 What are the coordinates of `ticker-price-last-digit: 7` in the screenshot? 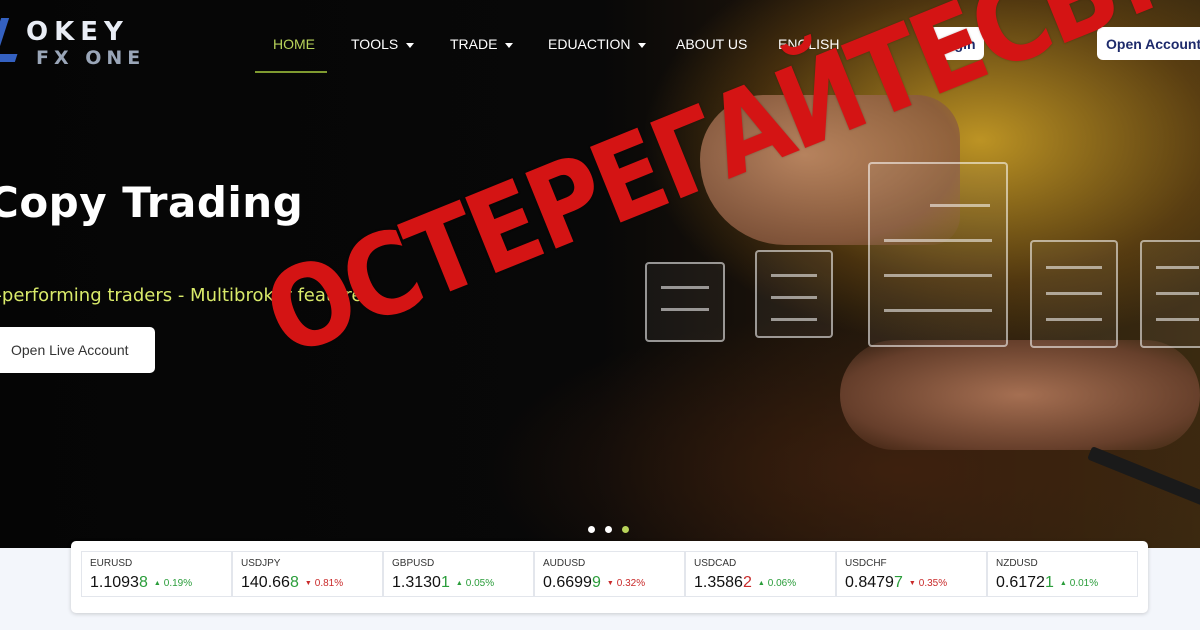 It's located at (898, 582).